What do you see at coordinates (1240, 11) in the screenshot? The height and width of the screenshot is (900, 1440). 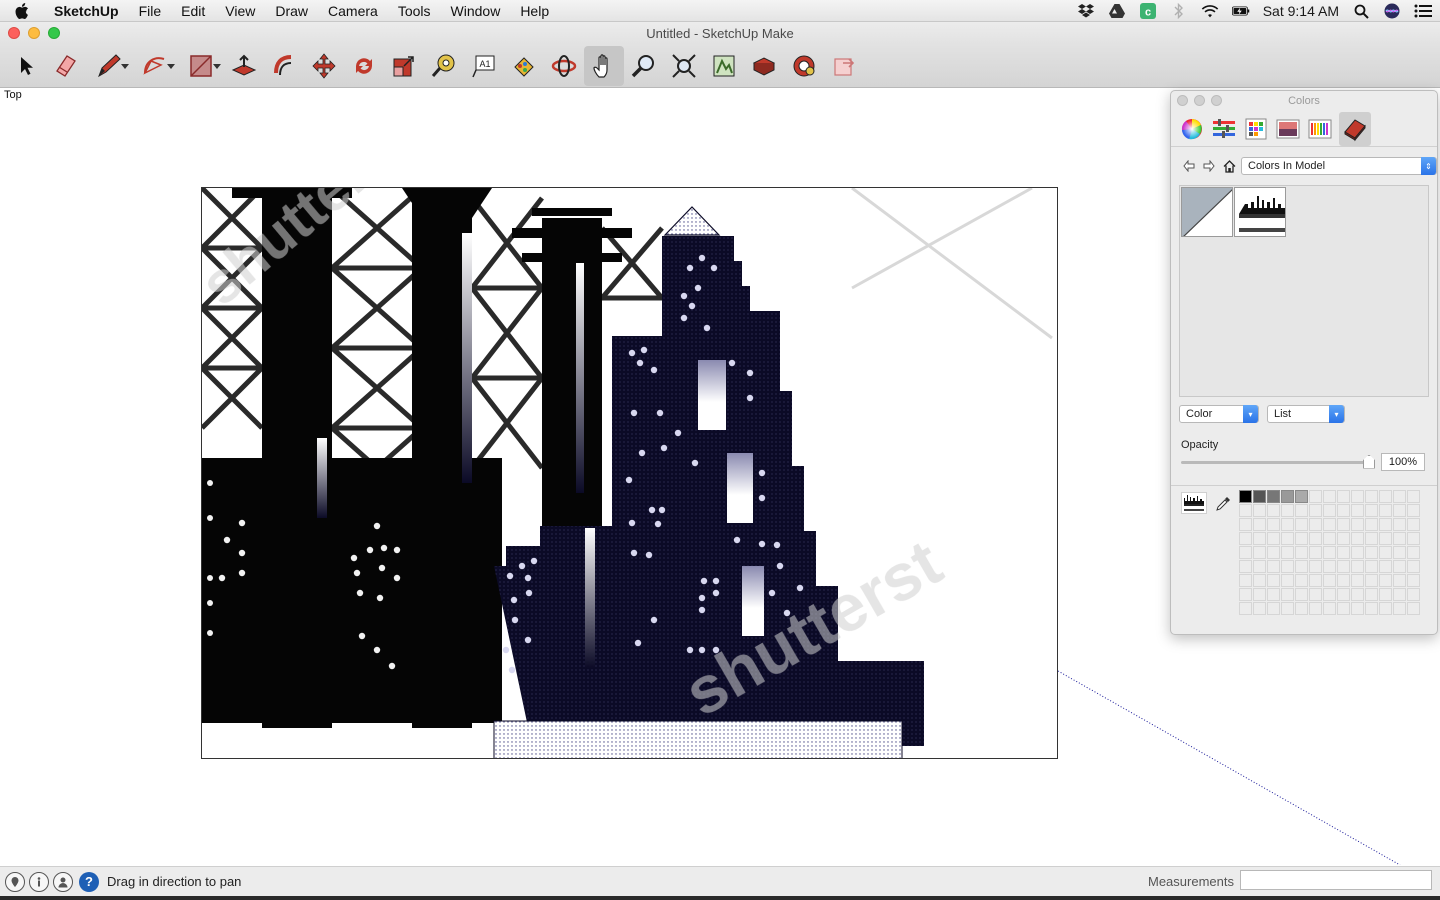 I see `battery-icon` at bounding box center [1240, 11].